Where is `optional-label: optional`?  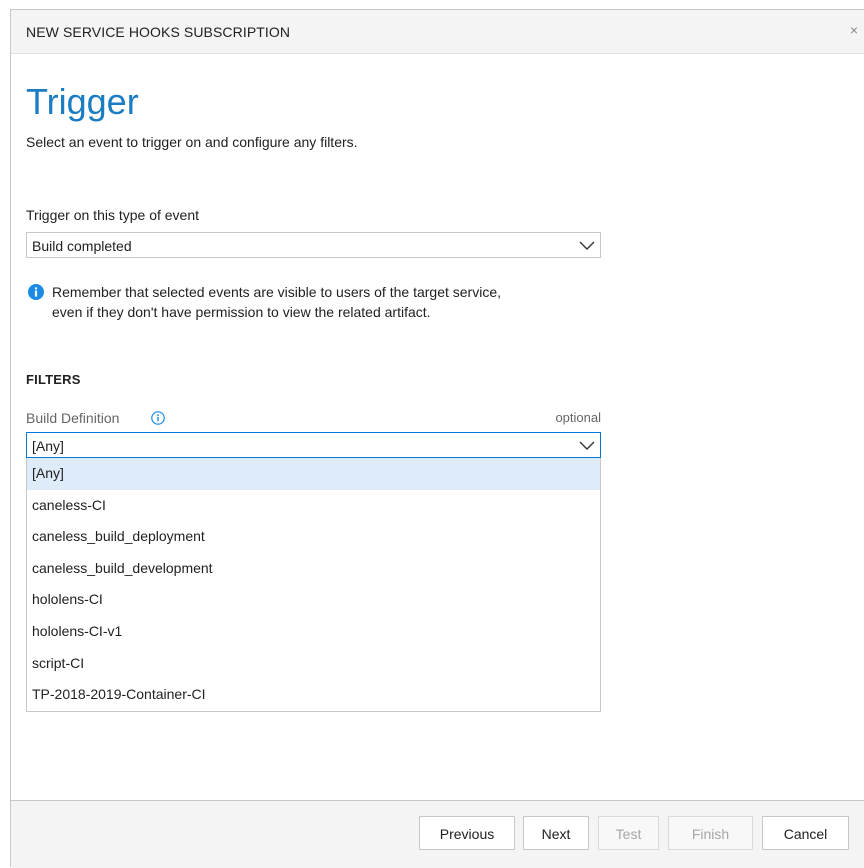
optional-label: optional is located at coordinates (578, 417).